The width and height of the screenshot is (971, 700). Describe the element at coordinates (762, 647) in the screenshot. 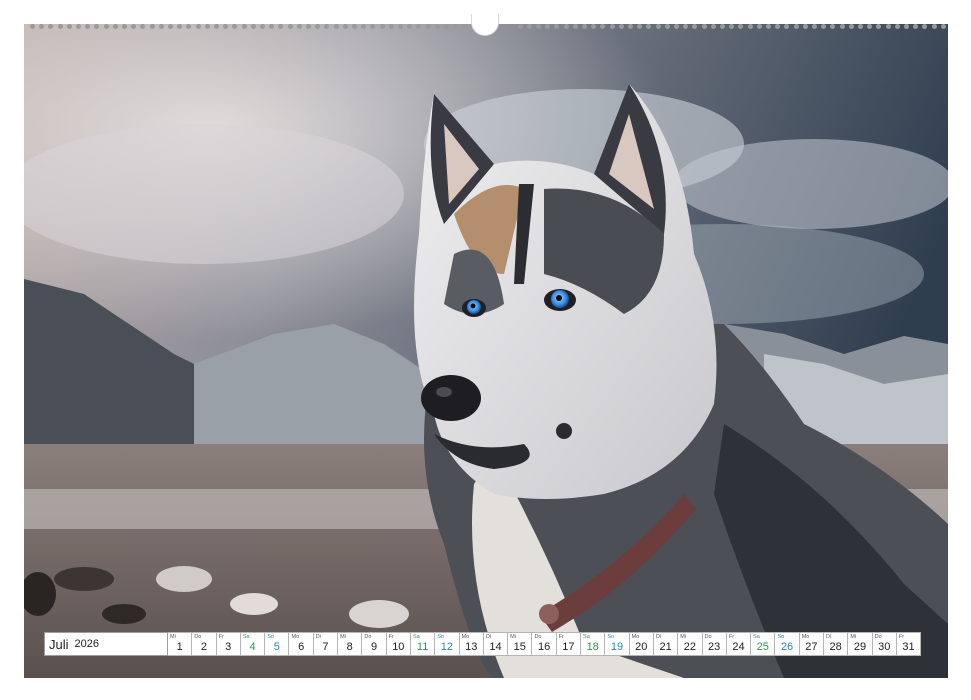

I see `day-number: 25` at that location.